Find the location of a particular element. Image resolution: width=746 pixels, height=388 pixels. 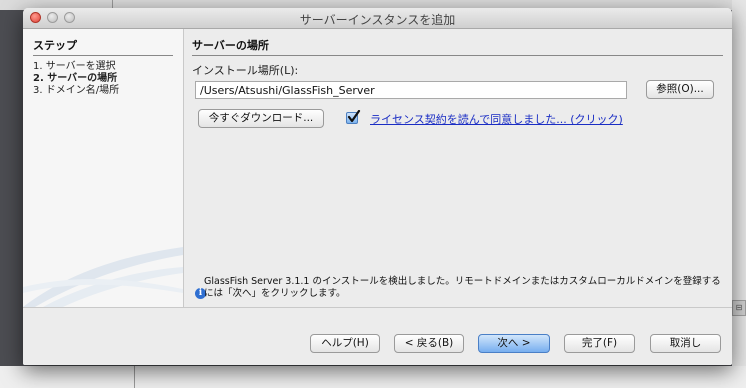

title-bar: サーバーインスタンスを追加 is located at coordinates (377, 18).